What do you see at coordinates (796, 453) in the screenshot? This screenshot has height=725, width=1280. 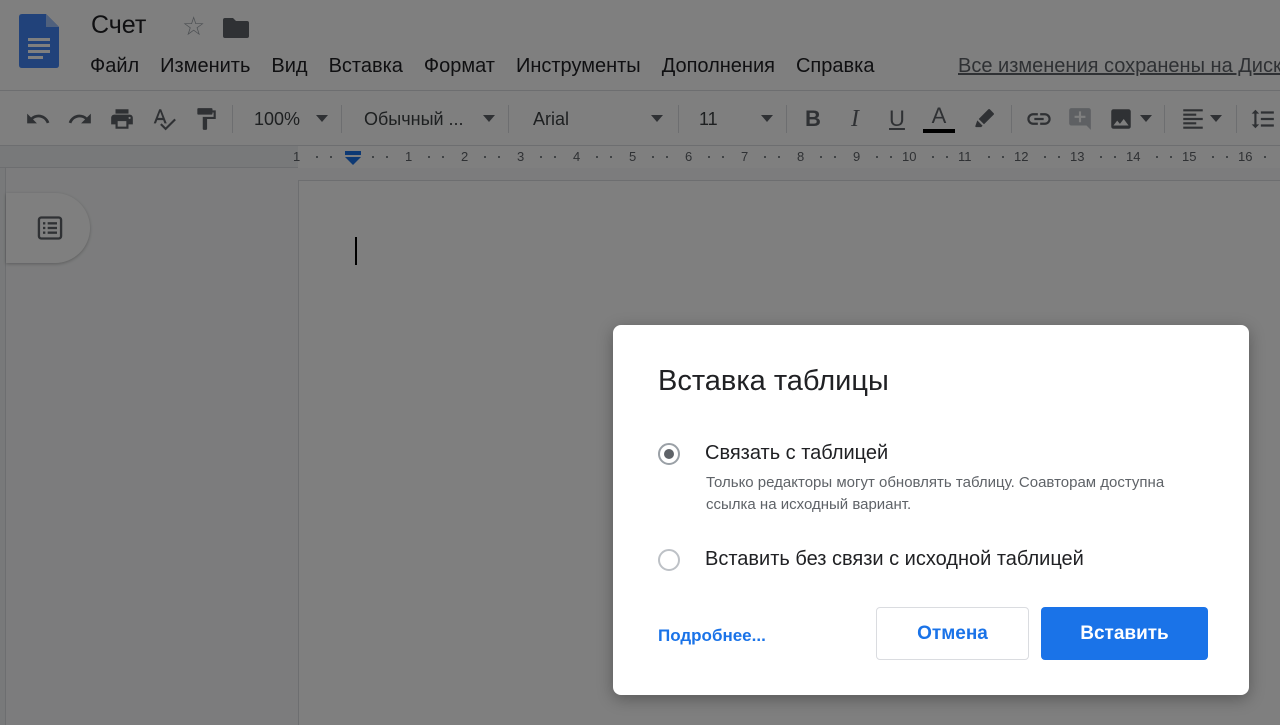 I see `link-table-label: Связать с таблицей` at bounding box center [796, 453].